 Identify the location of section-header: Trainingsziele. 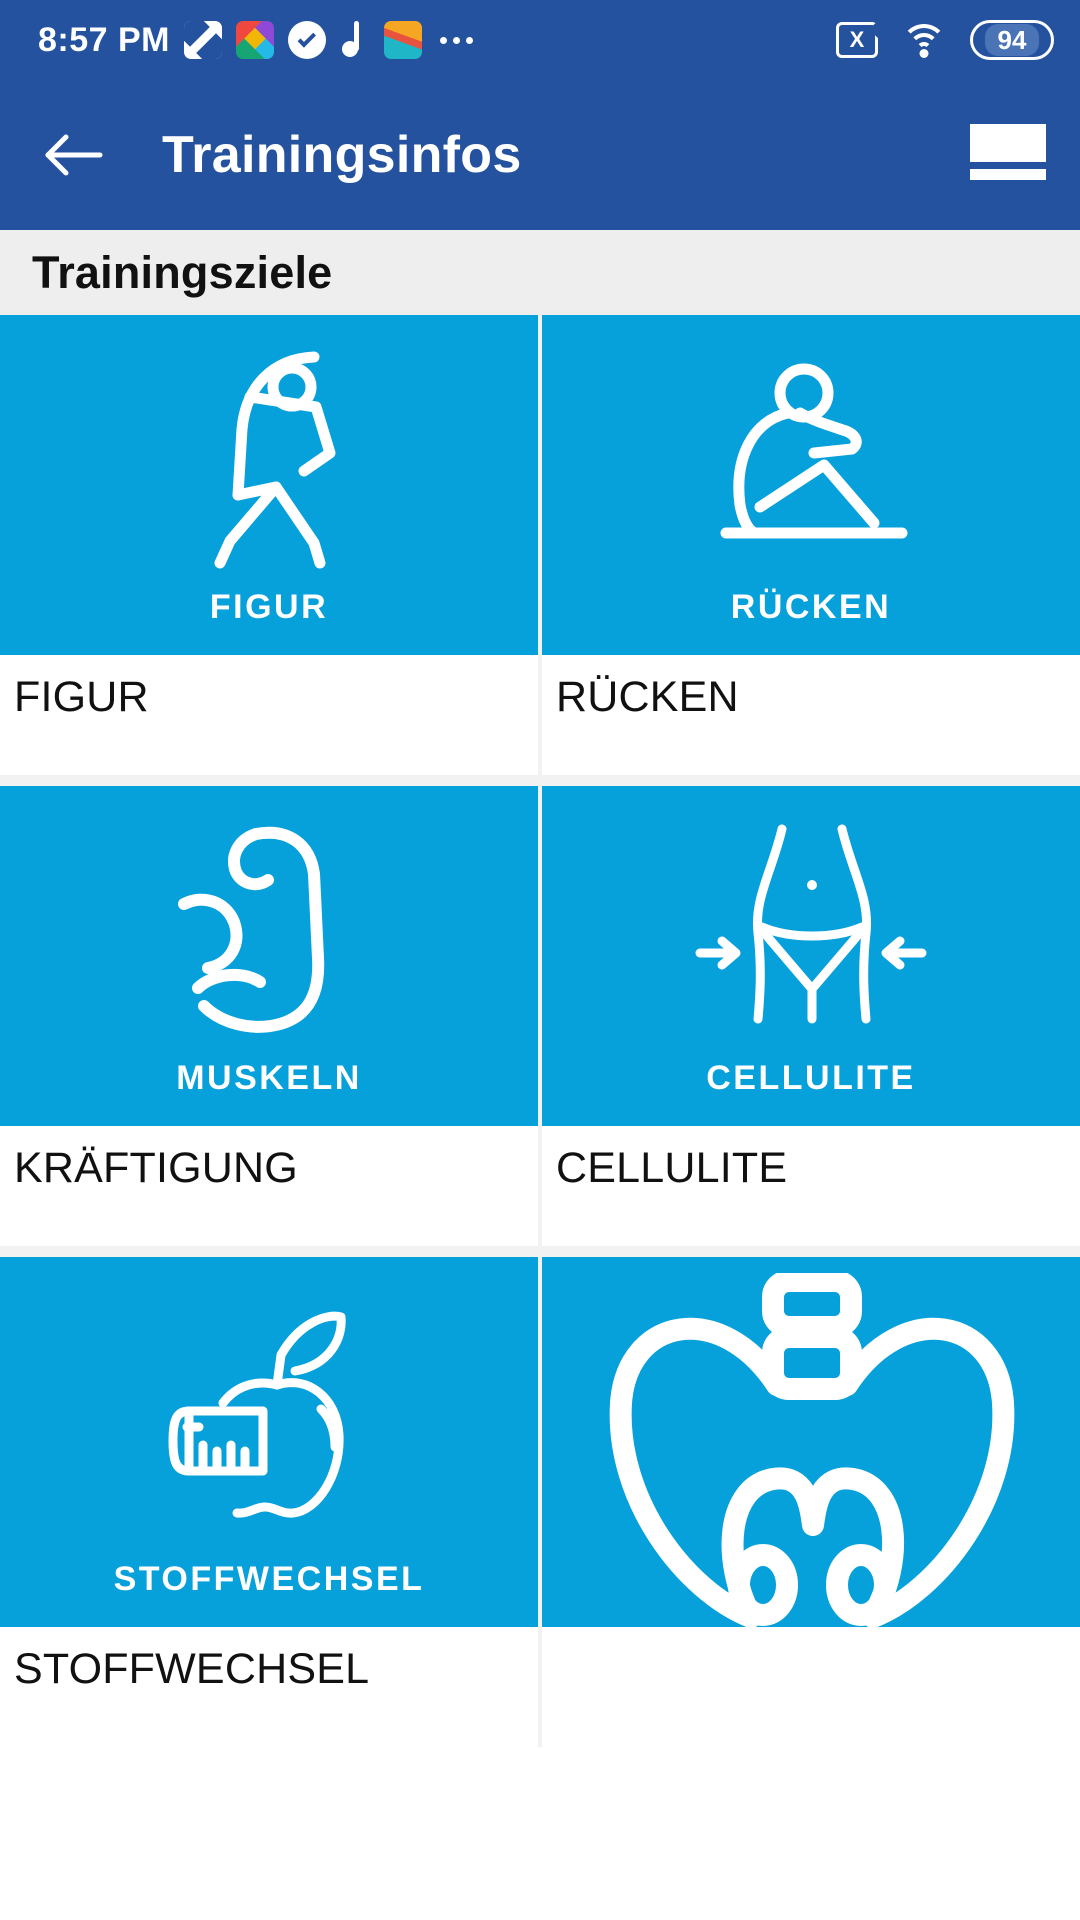
(540, 272).